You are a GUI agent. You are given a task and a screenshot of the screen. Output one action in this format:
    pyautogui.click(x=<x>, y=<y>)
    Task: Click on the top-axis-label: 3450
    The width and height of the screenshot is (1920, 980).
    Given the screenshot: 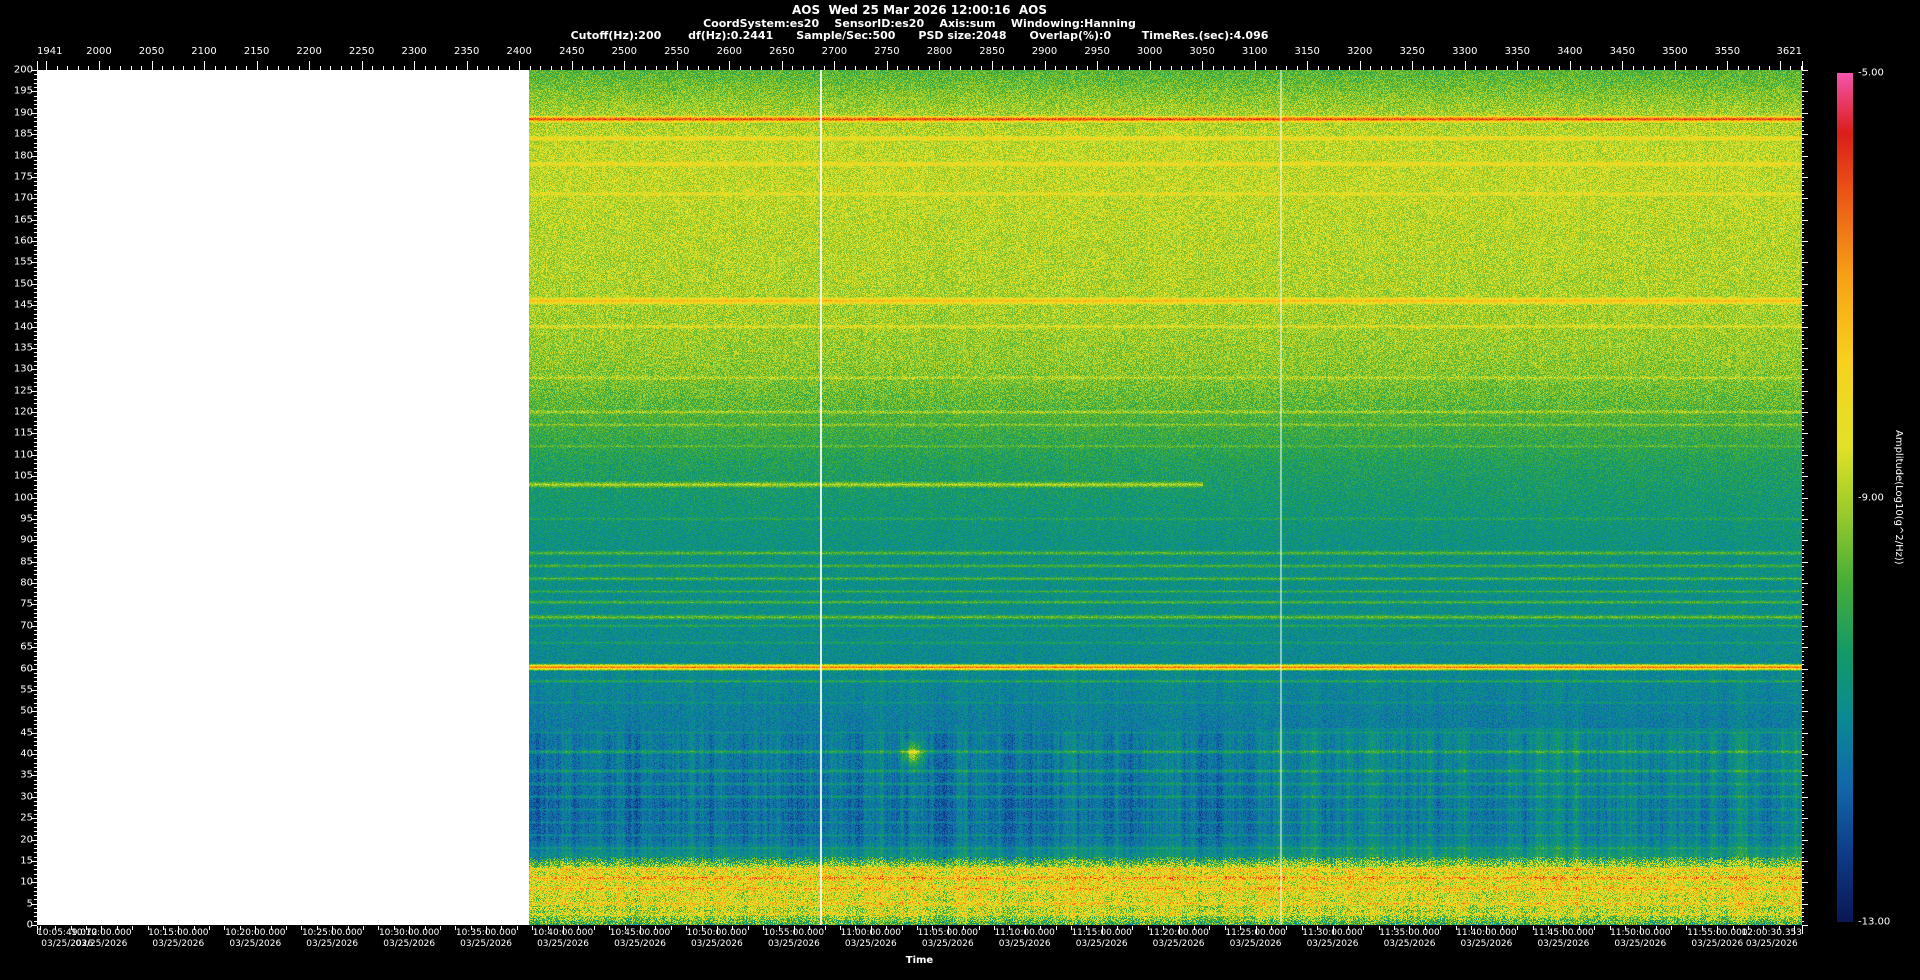 What is the action you would take?
    pyautogui.click(x=1622, y=51)
    